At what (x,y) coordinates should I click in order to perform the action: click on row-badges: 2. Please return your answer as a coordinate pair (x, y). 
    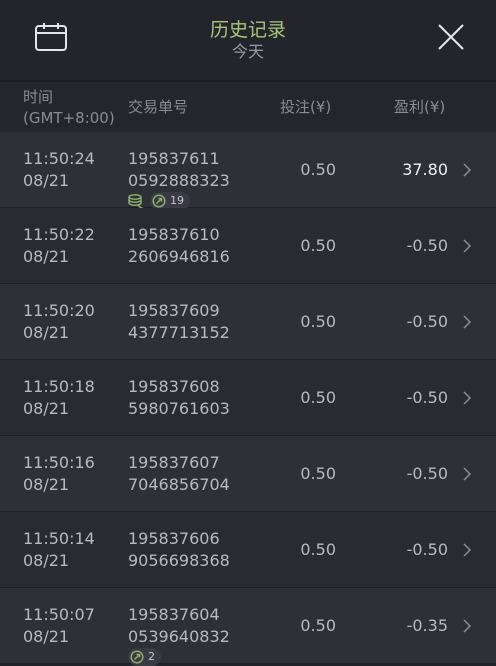
    Looking at the image, I should click on (144, 657).